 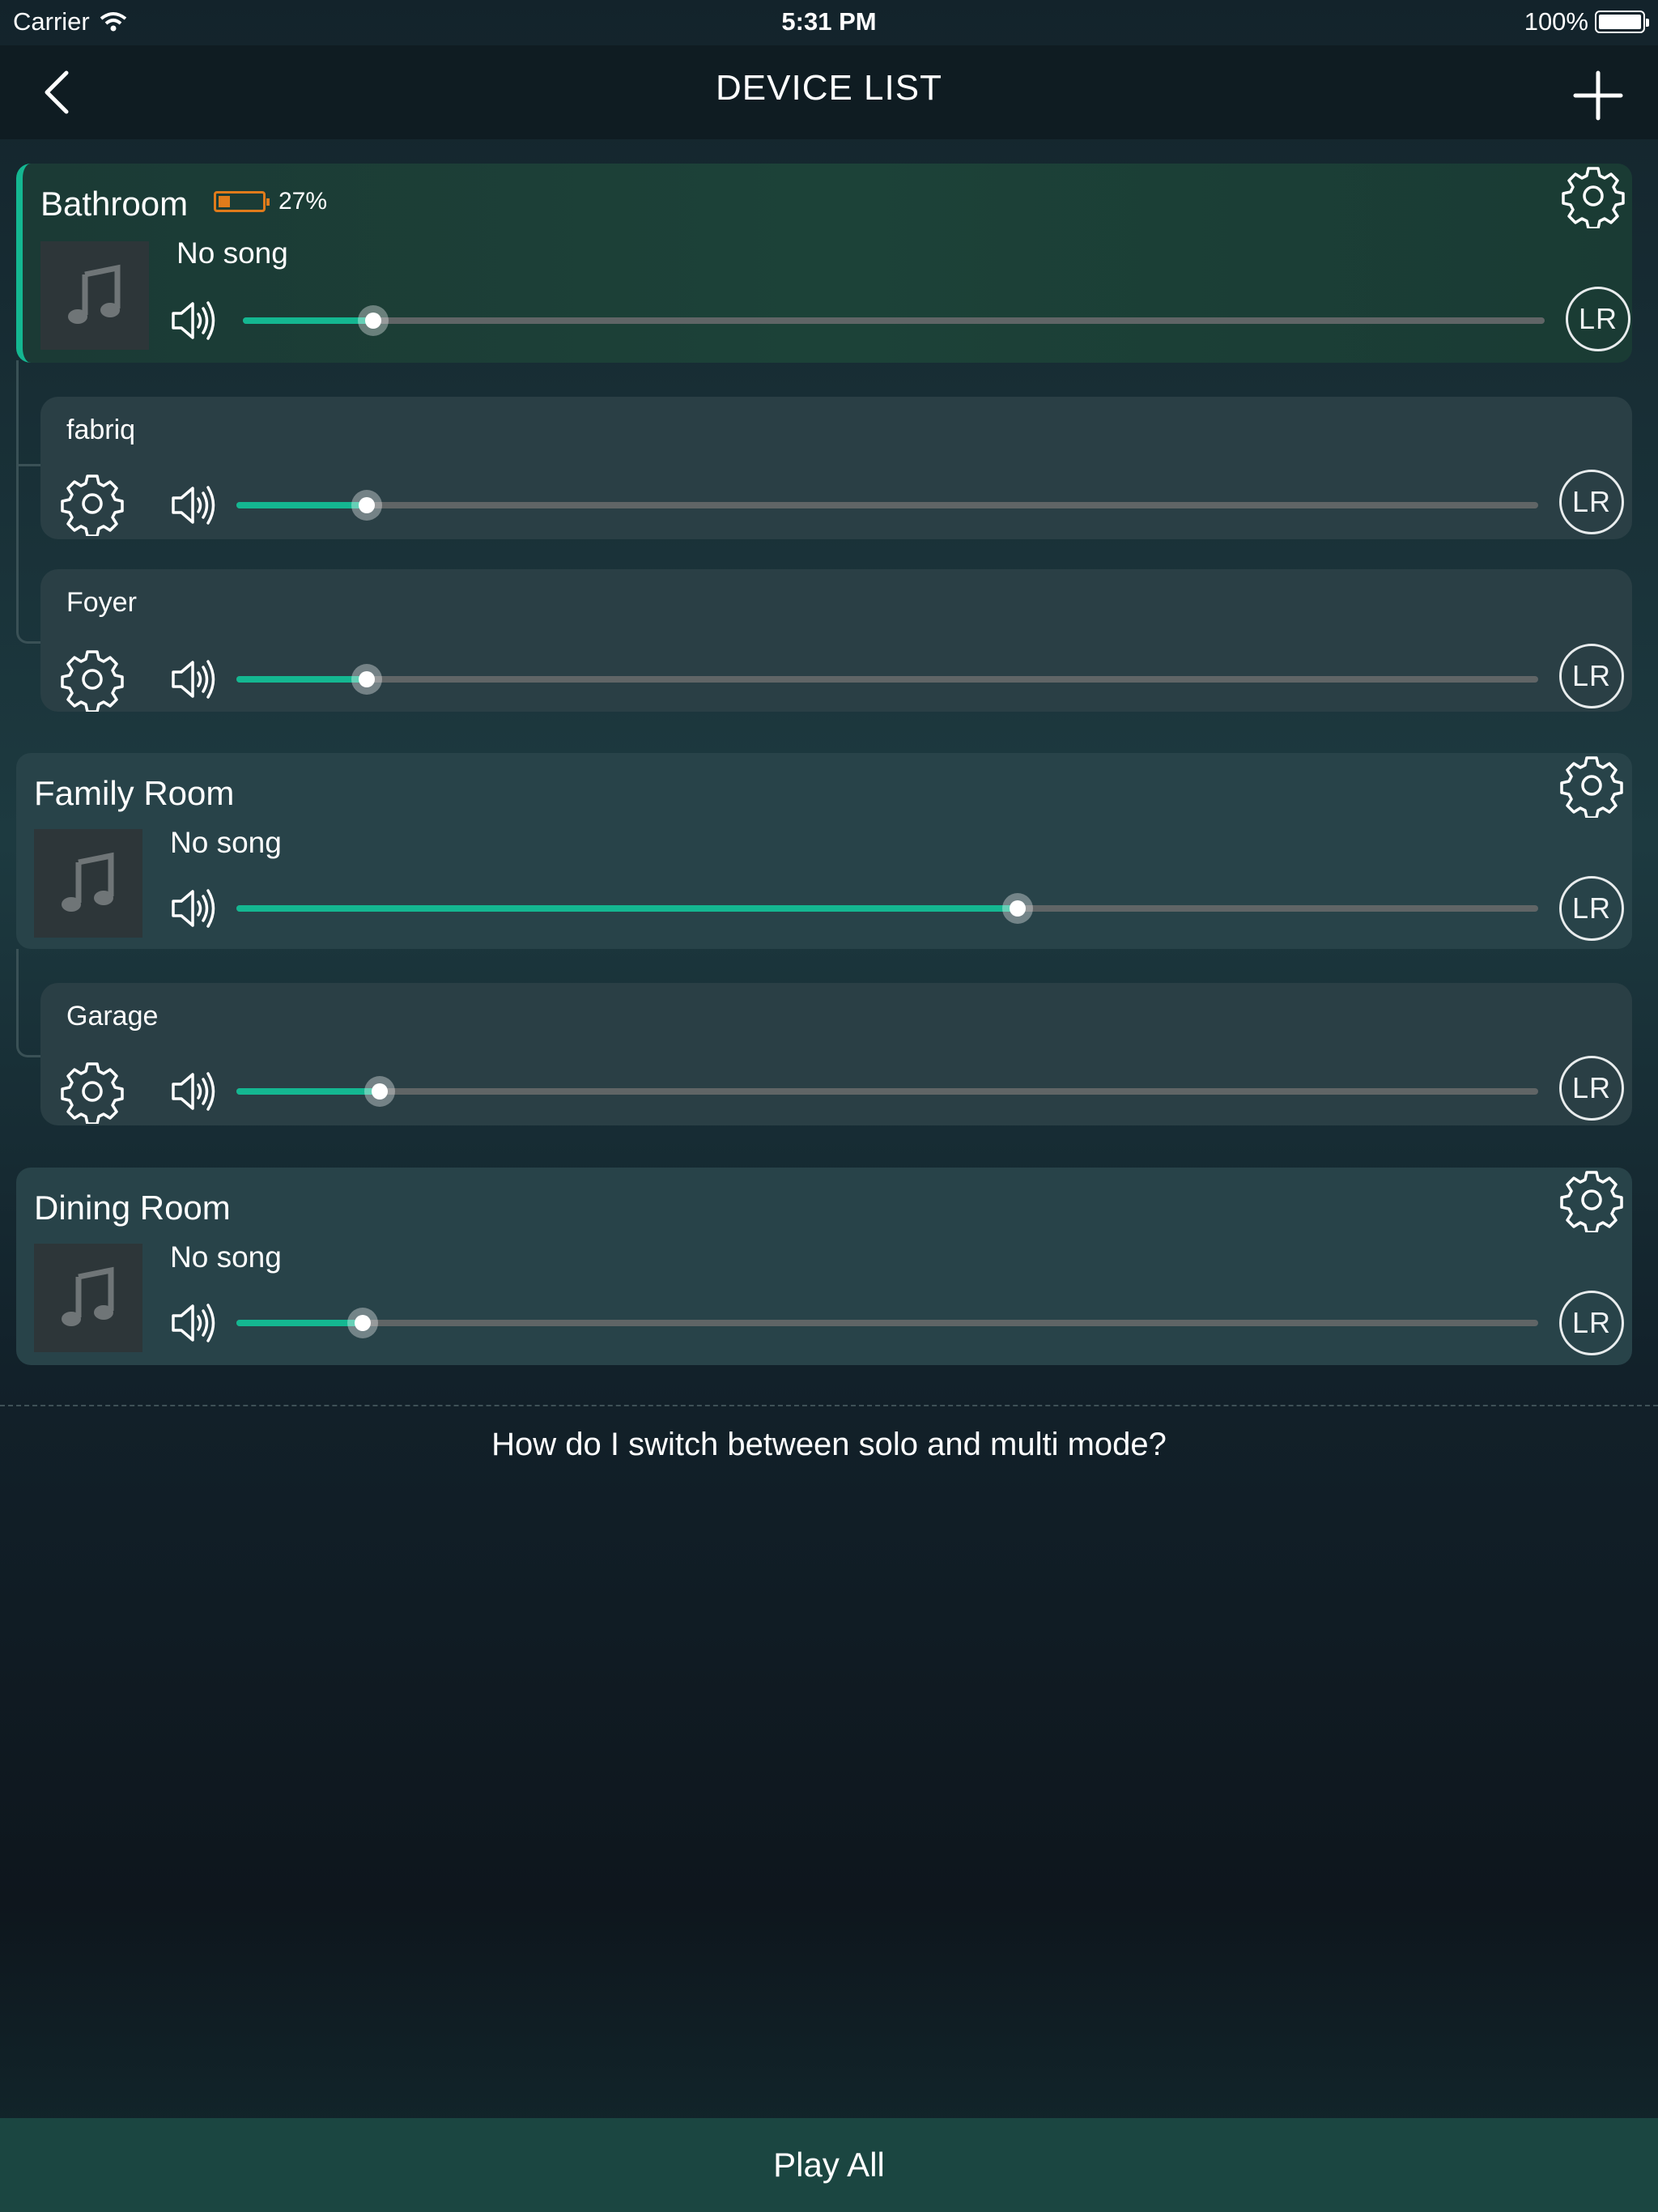 What do you see at coordinates (1622, 22) in the screenshot?
I see `battery-icon` at bounding box center [1622, 22].